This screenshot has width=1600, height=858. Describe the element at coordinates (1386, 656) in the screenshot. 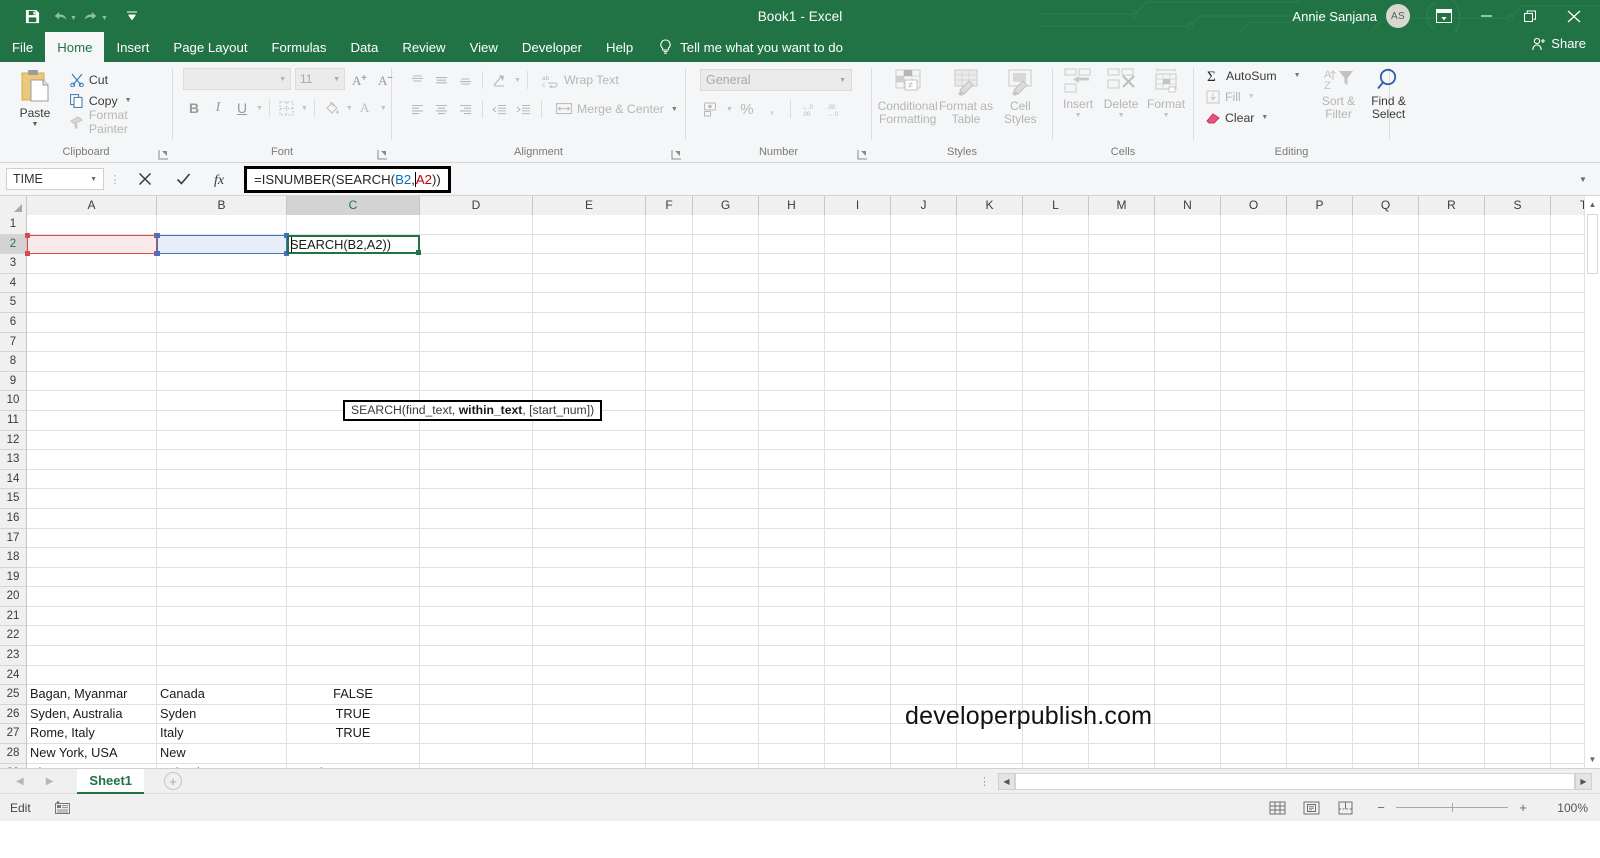

I see `cell-Q7` at that location.